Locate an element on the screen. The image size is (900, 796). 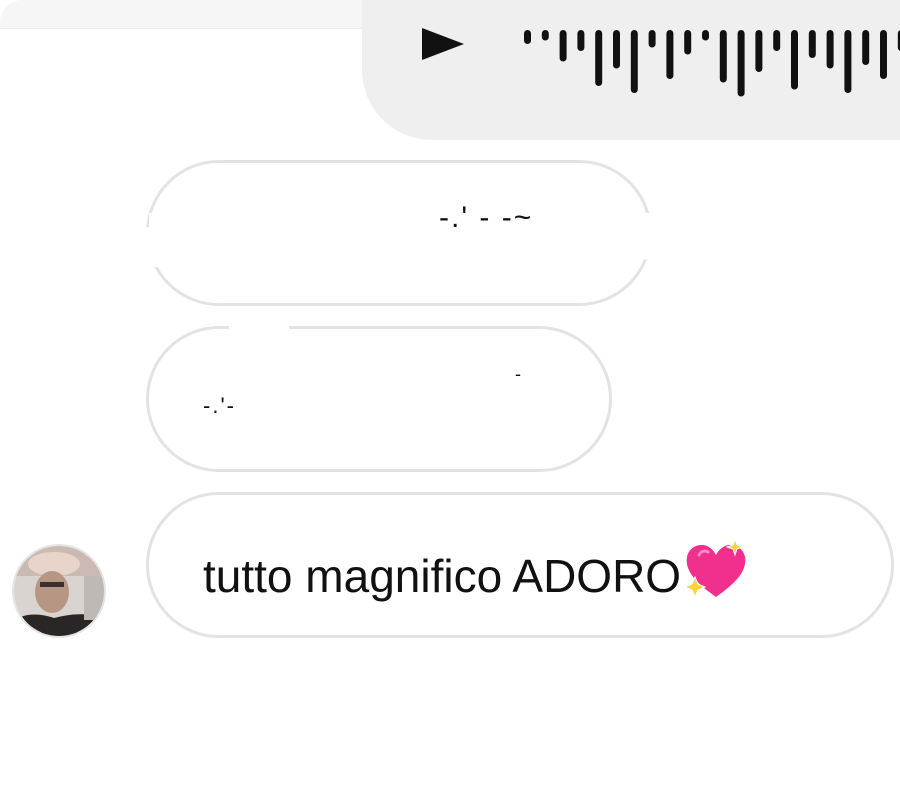
voice-message-bubble is located at coordinates (631, 70).